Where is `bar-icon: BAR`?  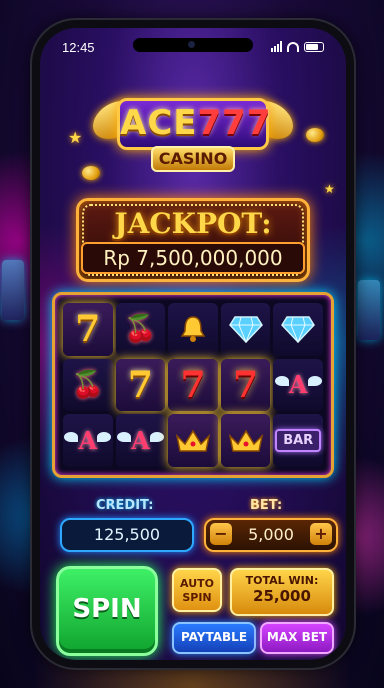 bar-icon: BAR is located at coordinates (298, 441).